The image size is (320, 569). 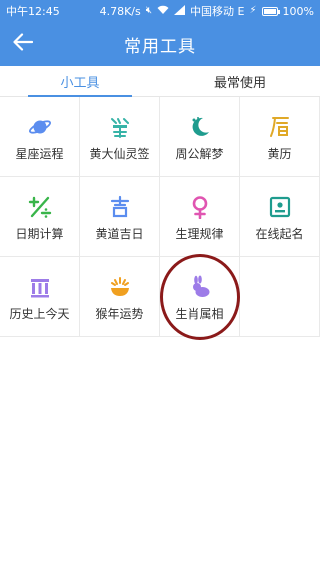 I want to click on date-calc-icon, so click(x=40, y=207).